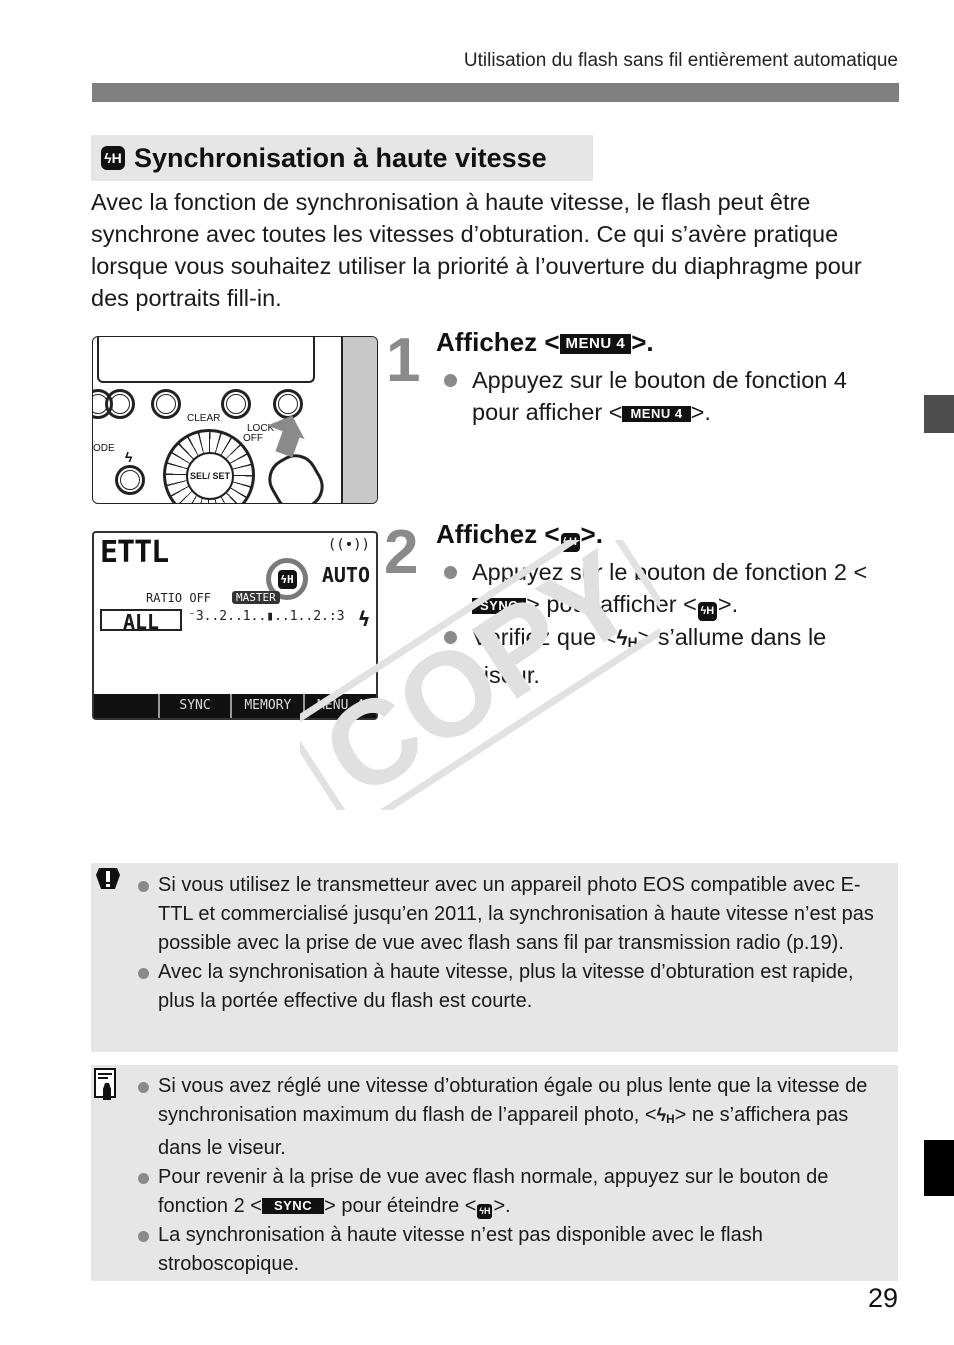 The image size is (954, 1345). What do you see at coordinates (194, 706) in the screenshot?
I see `lcd-menu-item: SYNC` at bounding box center [194, 706].